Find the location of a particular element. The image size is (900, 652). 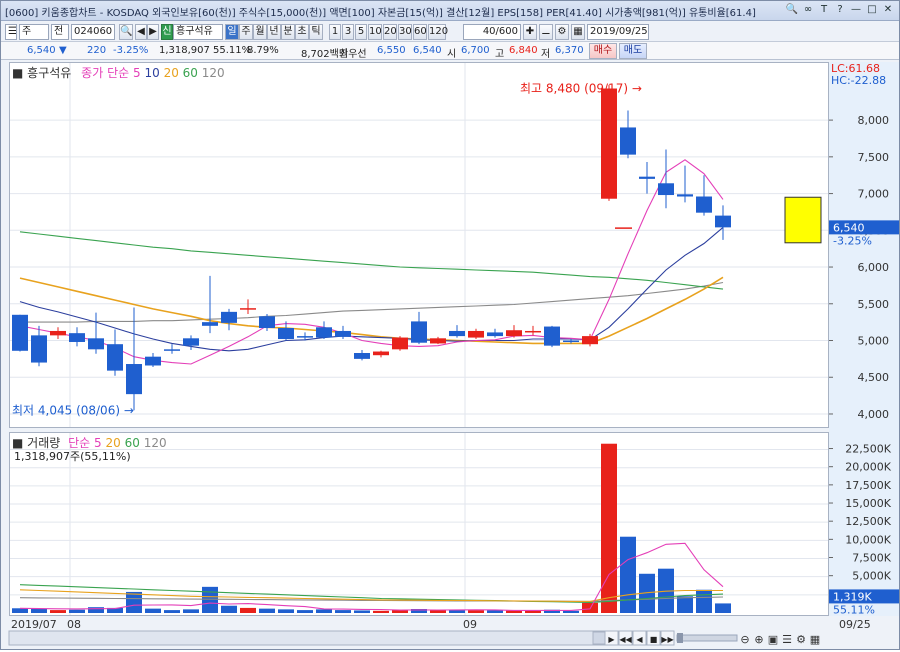

period-button: 월 is located at coordinates (260, 32).